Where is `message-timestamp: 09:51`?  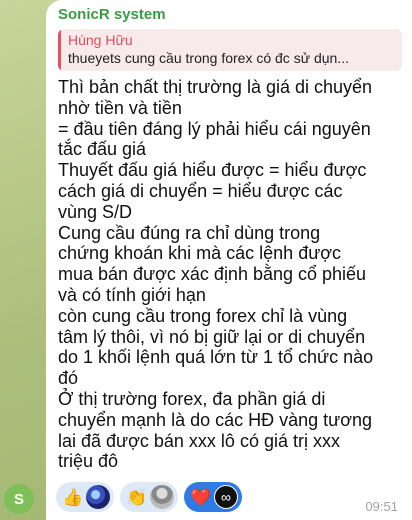
message-timestamp: 09:51 is located at coordinates (381, 506).